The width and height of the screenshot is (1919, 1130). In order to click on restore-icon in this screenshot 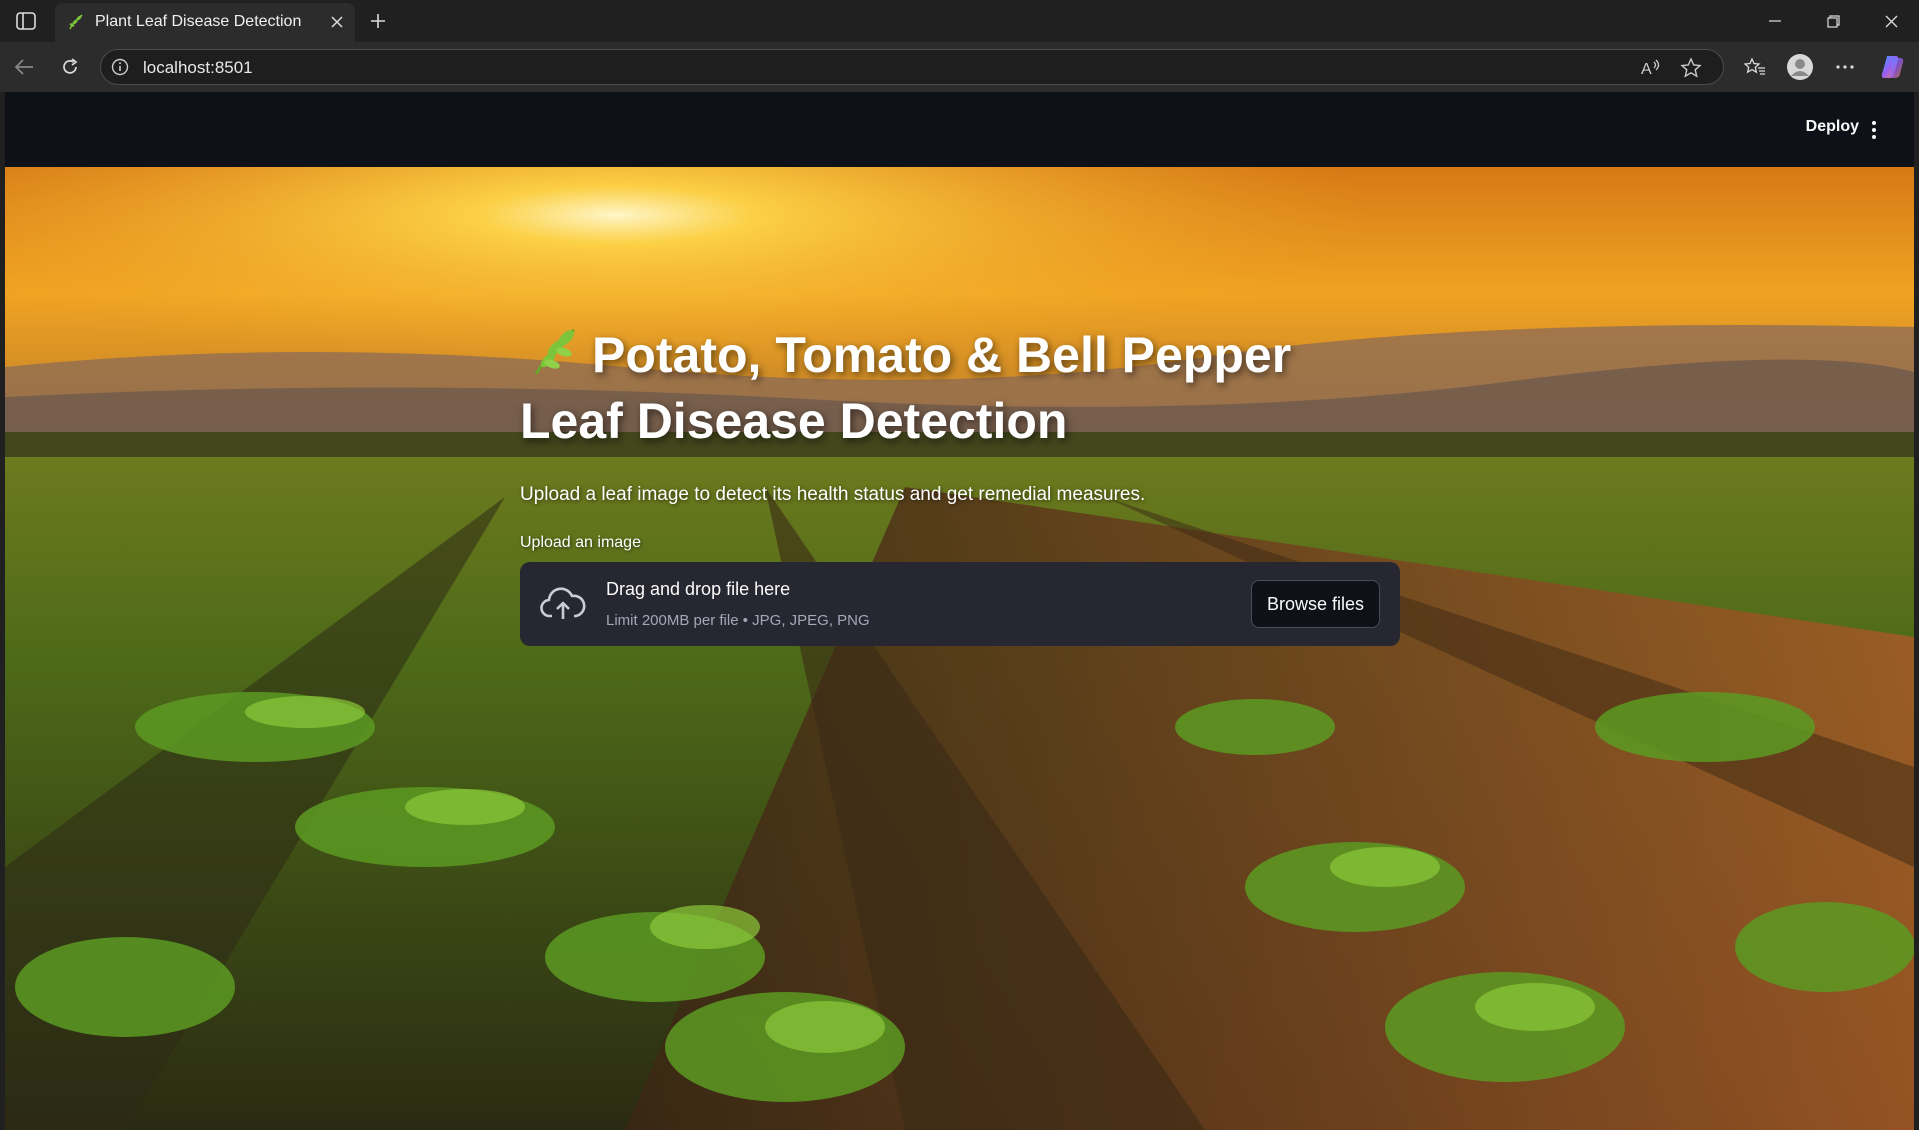, I will do `click(1833, 21)`.